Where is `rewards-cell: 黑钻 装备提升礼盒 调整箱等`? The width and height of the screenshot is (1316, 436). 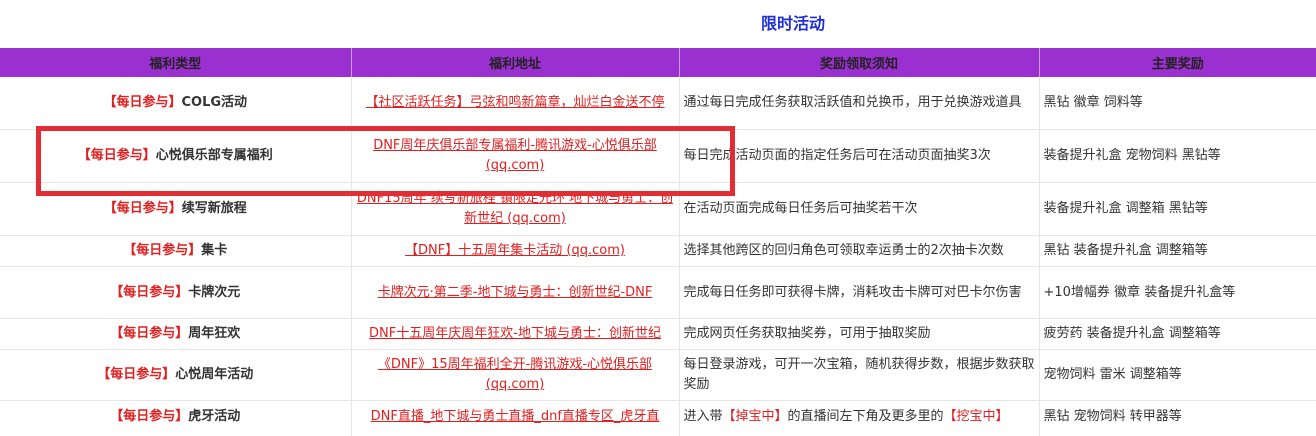
rewards-cell: 黑钻 装备提升礼盒 调整箱等 is located at coordinates (1177, 251).